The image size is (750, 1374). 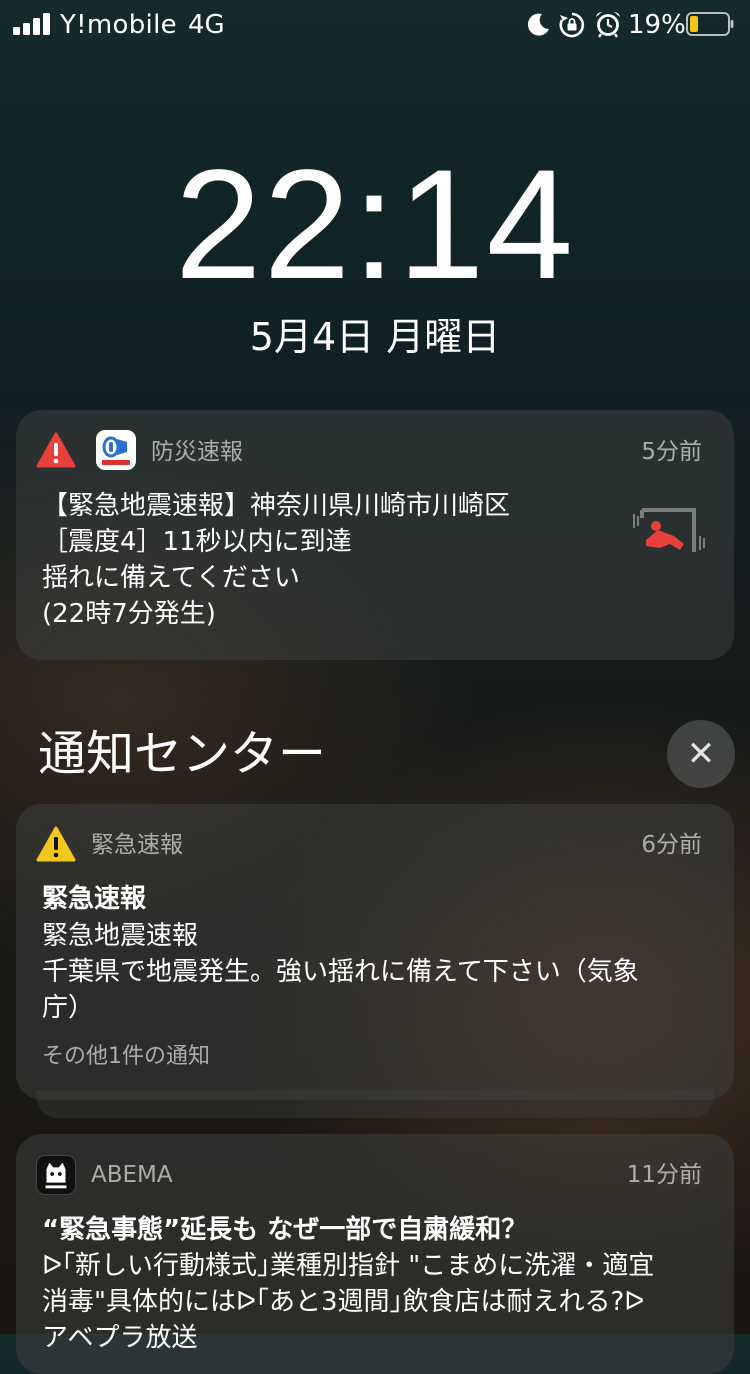 What do you see at coordinates (608, 24) in the screenshot?
I see `alarm-icon` at bounding box center [608, 24].